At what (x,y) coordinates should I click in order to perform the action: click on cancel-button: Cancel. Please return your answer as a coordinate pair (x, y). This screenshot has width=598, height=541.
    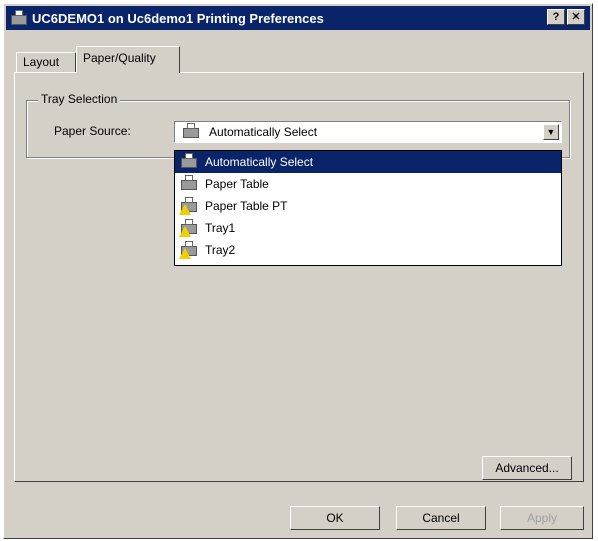
    Looking at the image, I should click on (441, 518).